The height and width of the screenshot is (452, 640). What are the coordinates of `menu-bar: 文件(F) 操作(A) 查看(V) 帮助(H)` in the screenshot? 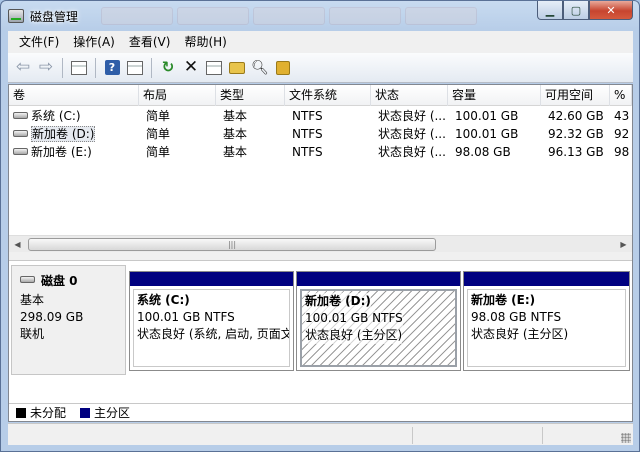 It's located at (320, 42).